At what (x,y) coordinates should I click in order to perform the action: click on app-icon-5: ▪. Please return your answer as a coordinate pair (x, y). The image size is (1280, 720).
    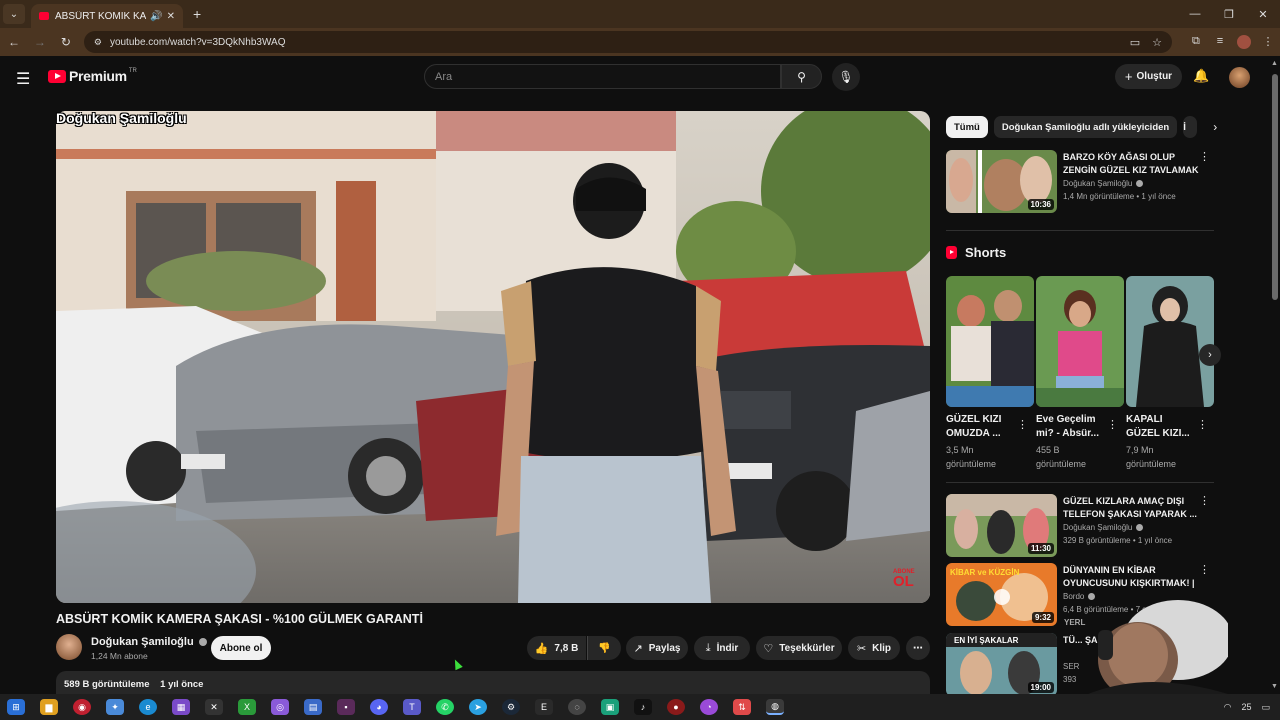
    Looking at the image, I should click on (346, 707).